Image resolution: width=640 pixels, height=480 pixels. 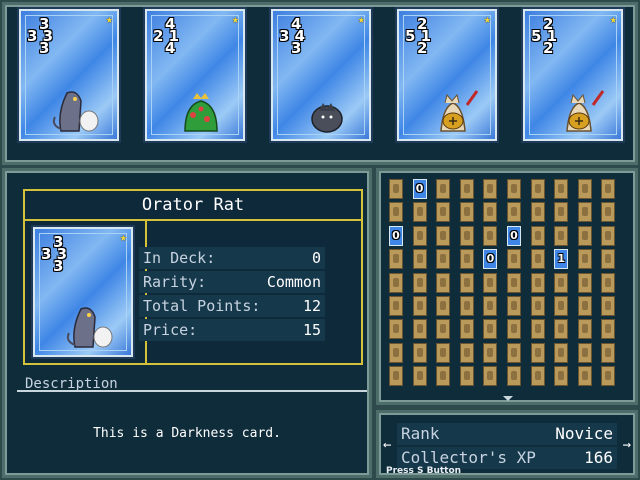 I want to click on cat-card-1: ★ 2 5 12, so click(x=447, y=75).